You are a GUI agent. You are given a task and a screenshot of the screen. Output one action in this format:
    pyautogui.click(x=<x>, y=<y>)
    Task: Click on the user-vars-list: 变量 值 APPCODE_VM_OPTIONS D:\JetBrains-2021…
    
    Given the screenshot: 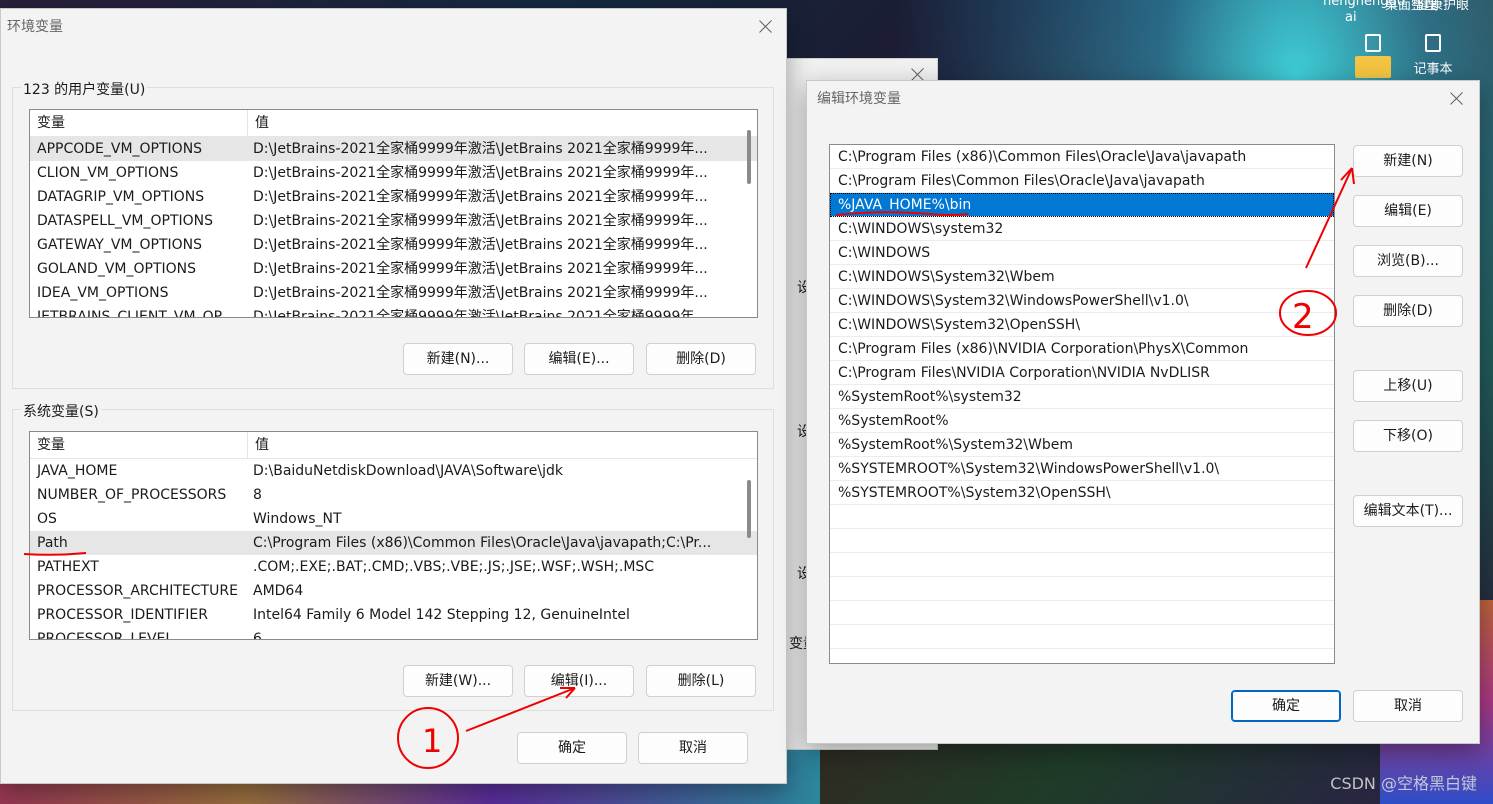 What is the action you would take?
    pyautogui.click(x=393, y=213)
    